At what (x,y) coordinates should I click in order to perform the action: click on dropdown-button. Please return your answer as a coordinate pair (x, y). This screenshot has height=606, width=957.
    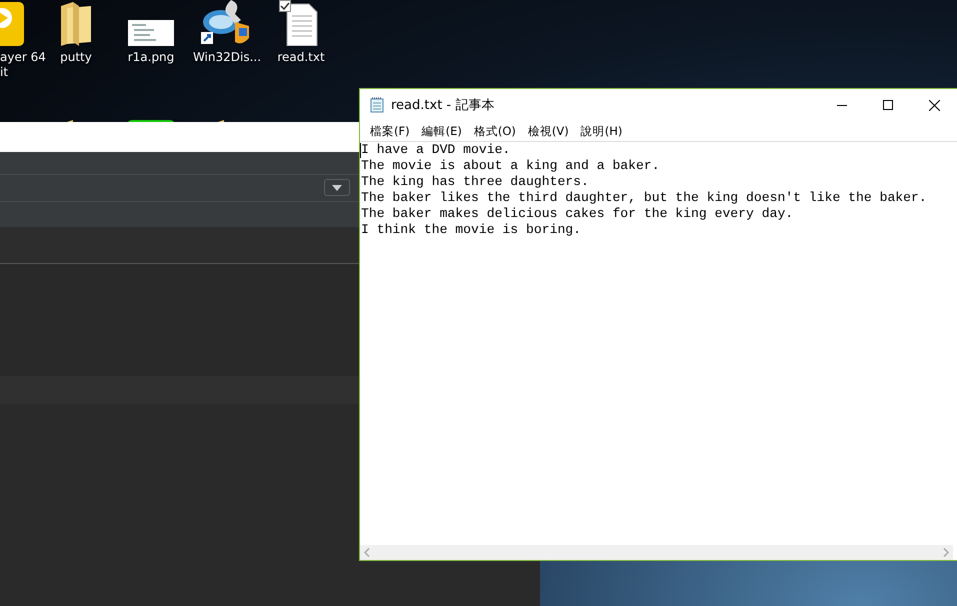
    Looking at the image, I should click on (337, 187).